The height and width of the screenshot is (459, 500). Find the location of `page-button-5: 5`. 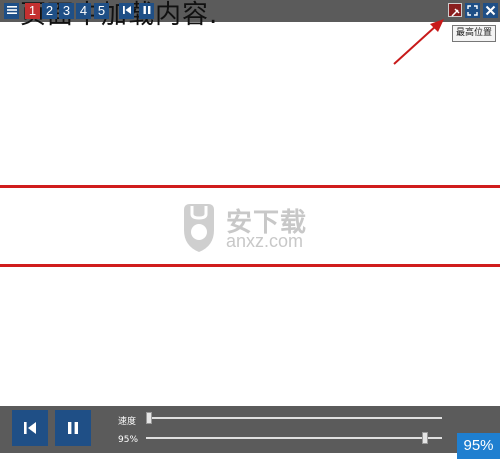

page-button-5: 5 is located at coordinates (101, 11).